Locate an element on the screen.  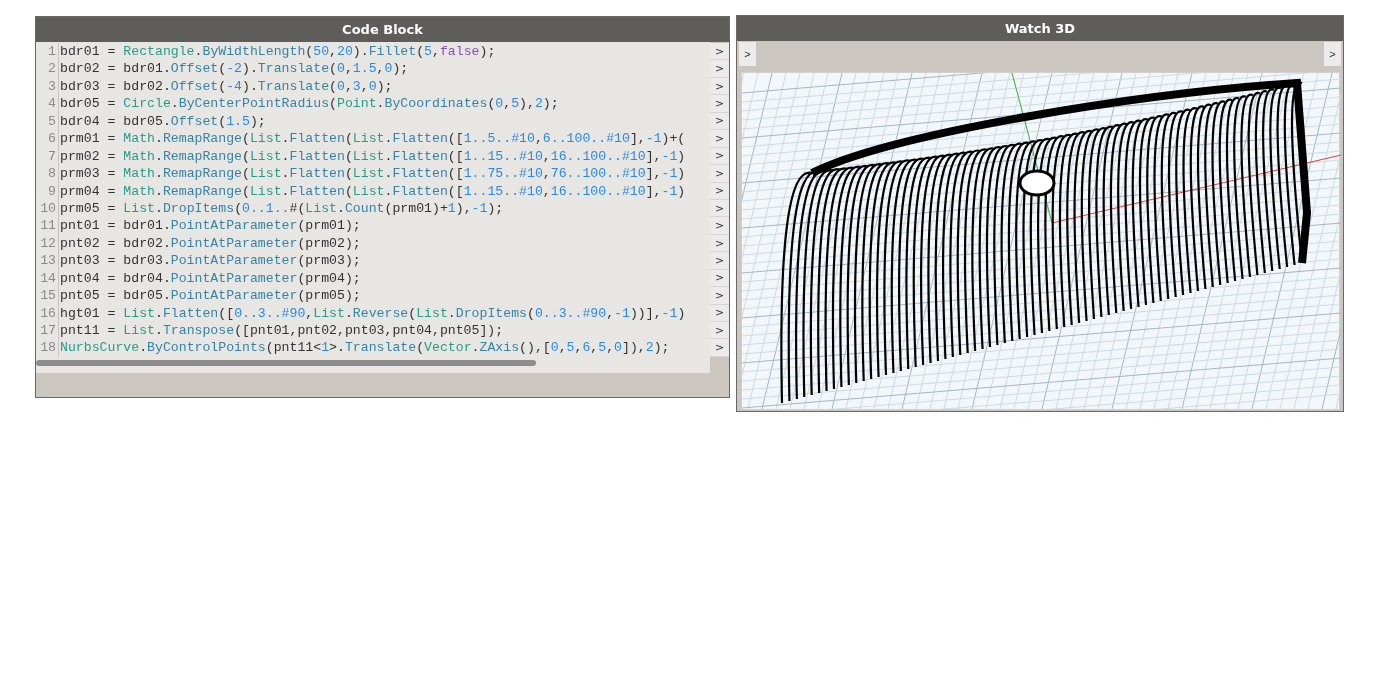
code-line: prm03 = Math.RemapRange(List.Flatten(List.Flatten([1..75..#10,76..100..#10],-1) is located at coordinates (373, 174).